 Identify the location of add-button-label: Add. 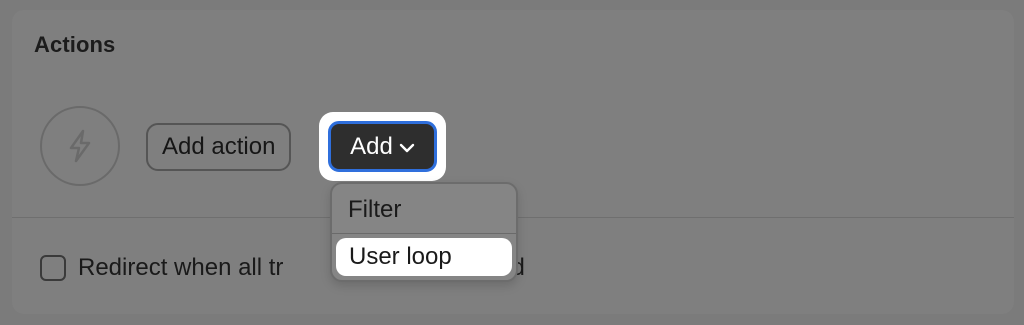
(371, 146).